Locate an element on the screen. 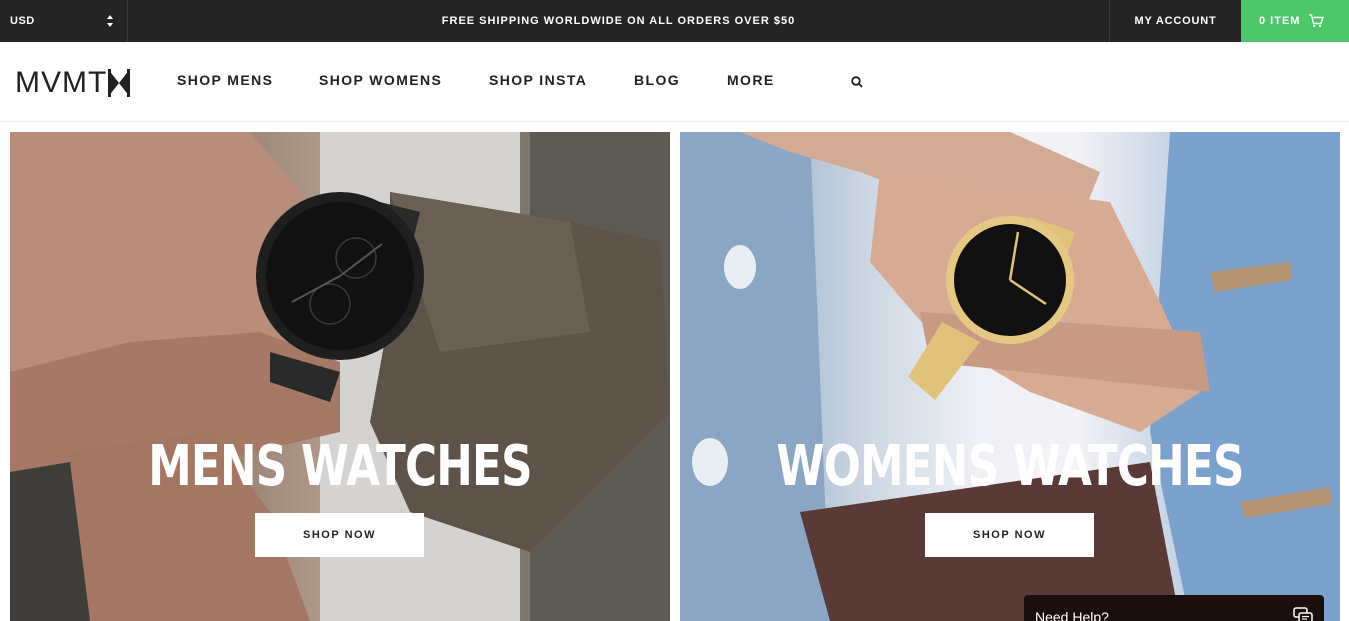 Image resolution: width=1349 pixels, height=621 pixels. chat-icon is located at coordinates (1303, 614).